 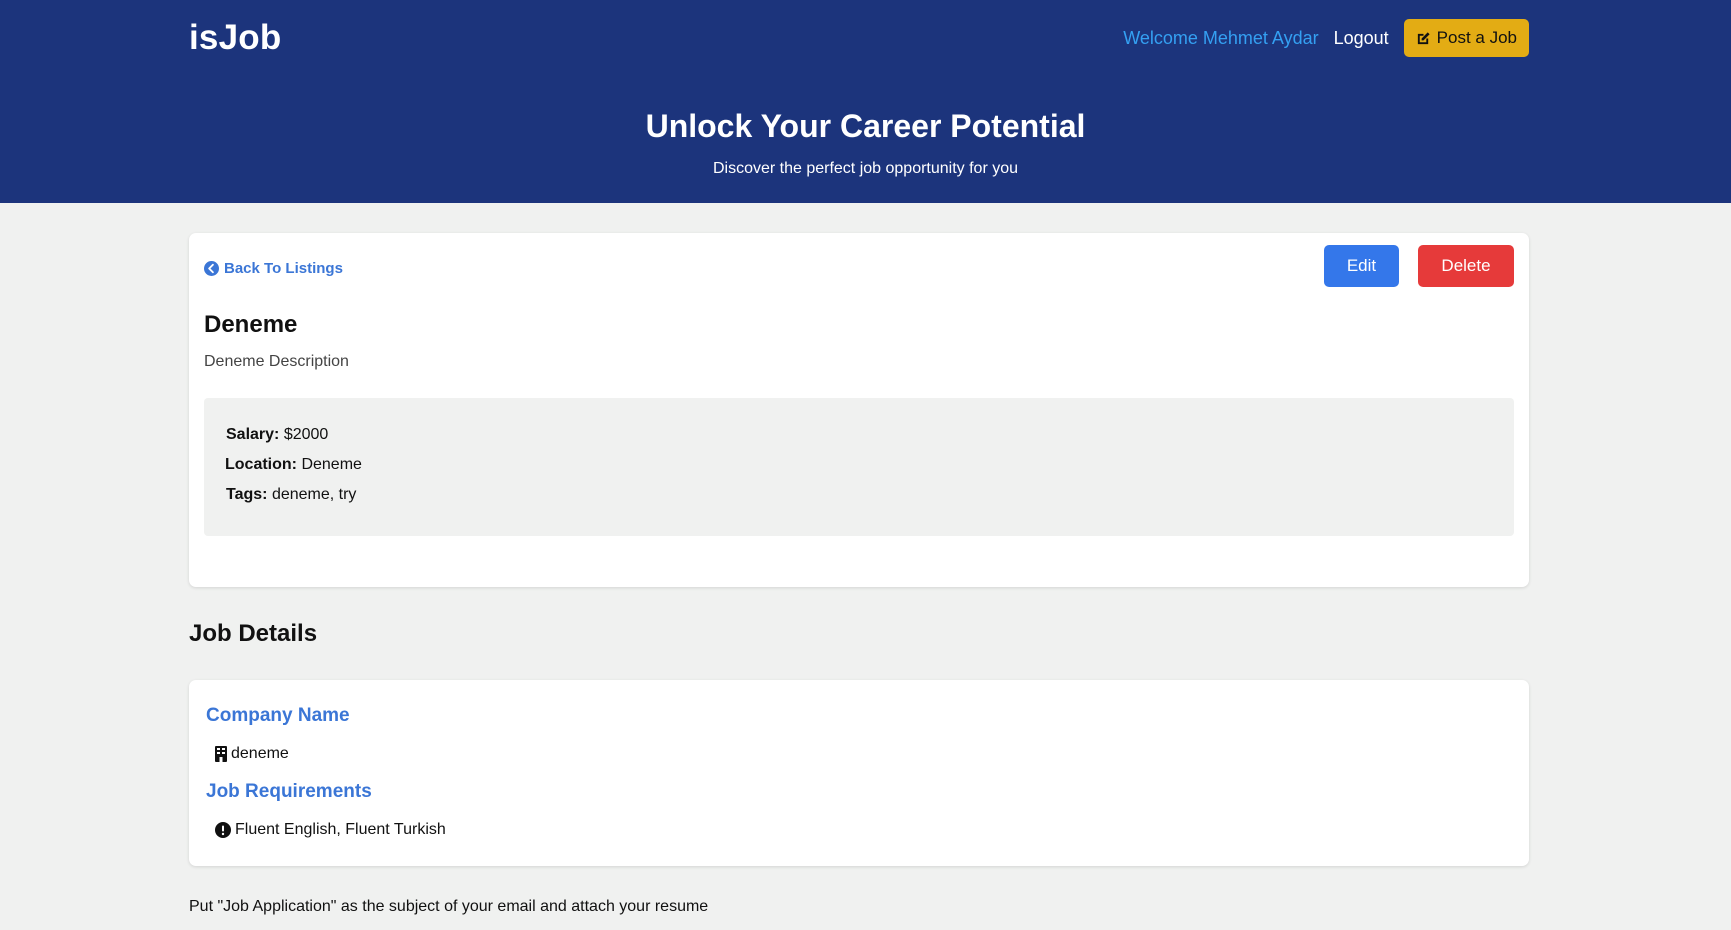 I want to click on post-job-label: Post a Job, so click(x=1476, y=37).